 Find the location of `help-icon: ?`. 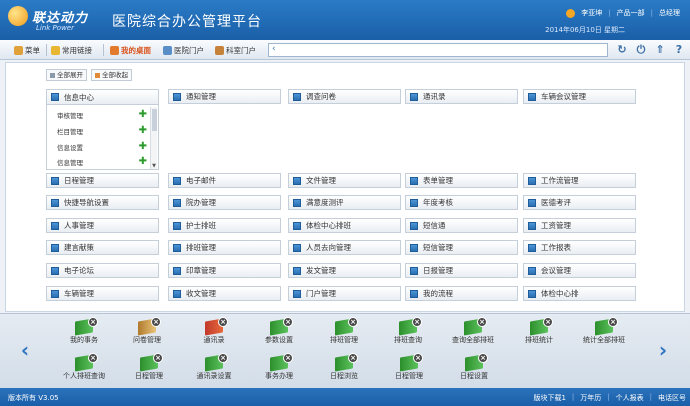

help-icon: ? is located at coordinates (679, 50).